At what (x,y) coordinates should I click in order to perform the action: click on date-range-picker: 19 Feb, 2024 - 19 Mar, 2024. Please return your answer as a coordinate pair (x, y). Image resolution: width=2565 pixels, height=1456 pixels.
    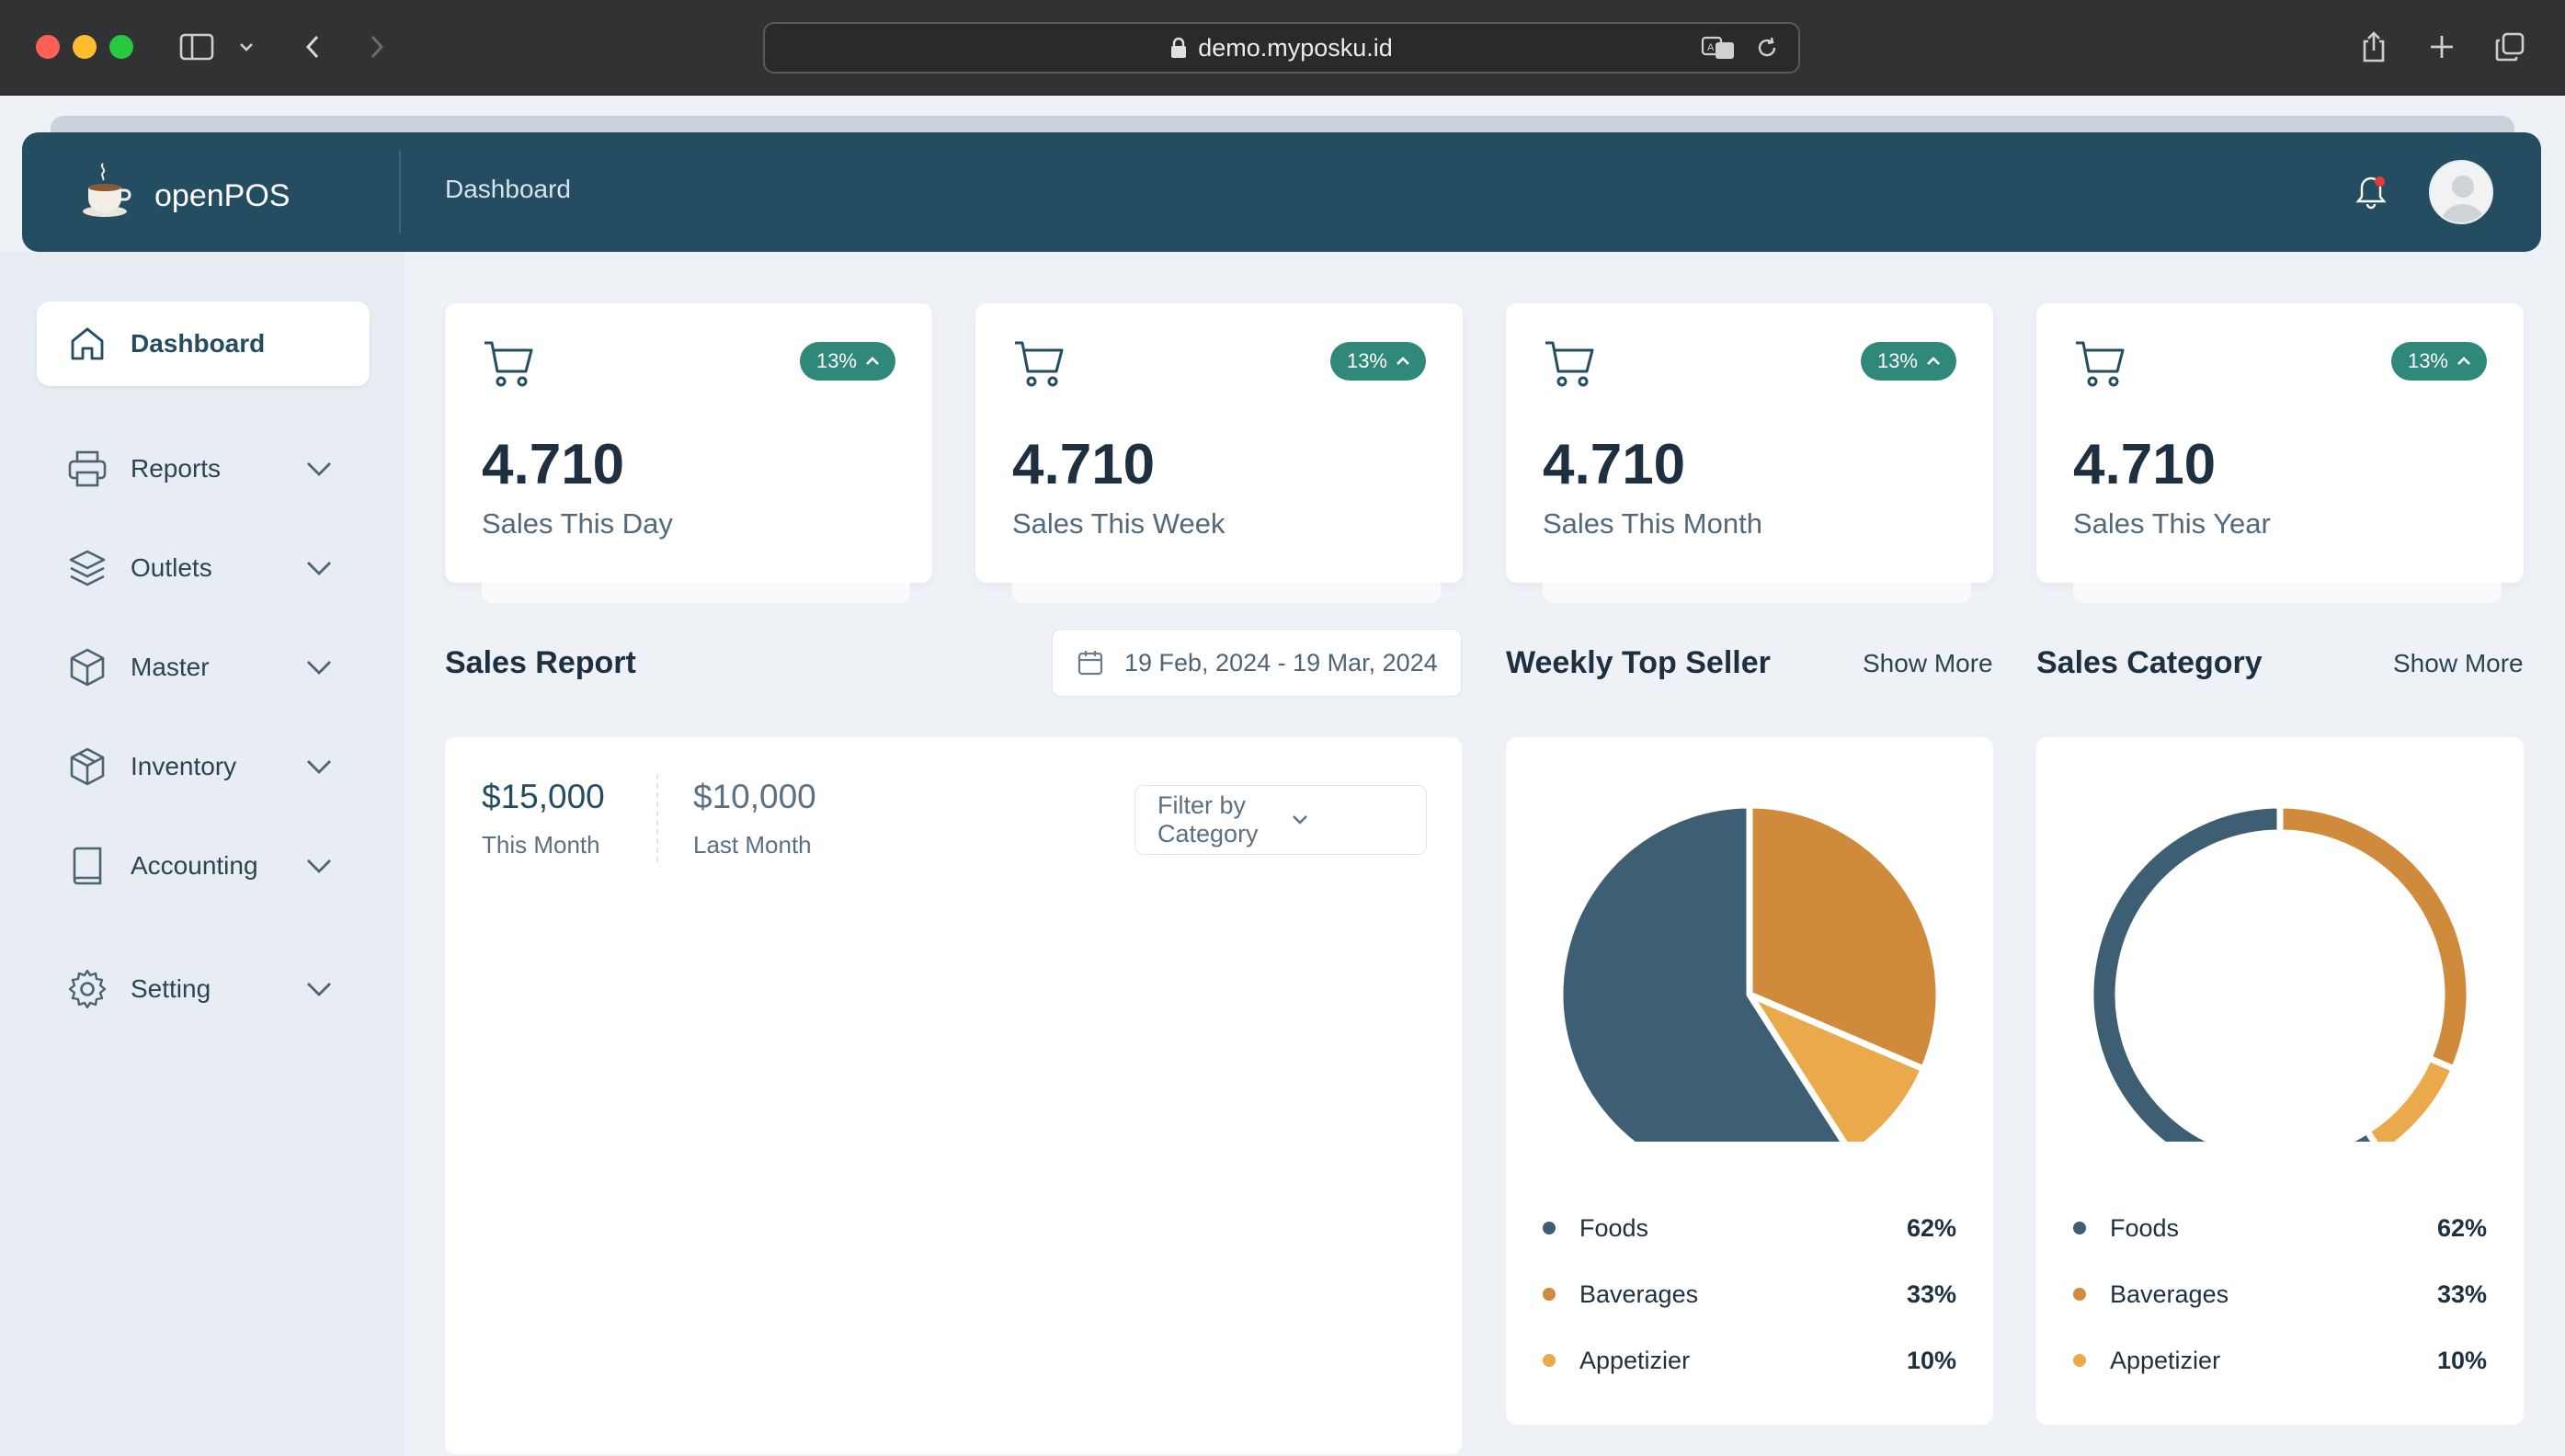
    Looking at the image, I should click on (1257, 663).